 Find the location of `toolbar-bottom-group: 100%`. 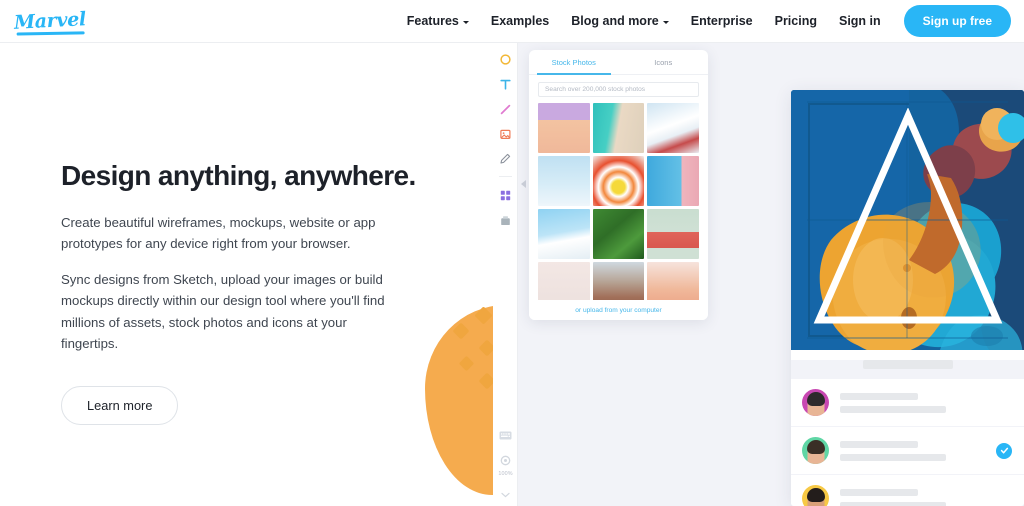

toolbar-bottom-group: 100% is located at coordinates (505, 460).